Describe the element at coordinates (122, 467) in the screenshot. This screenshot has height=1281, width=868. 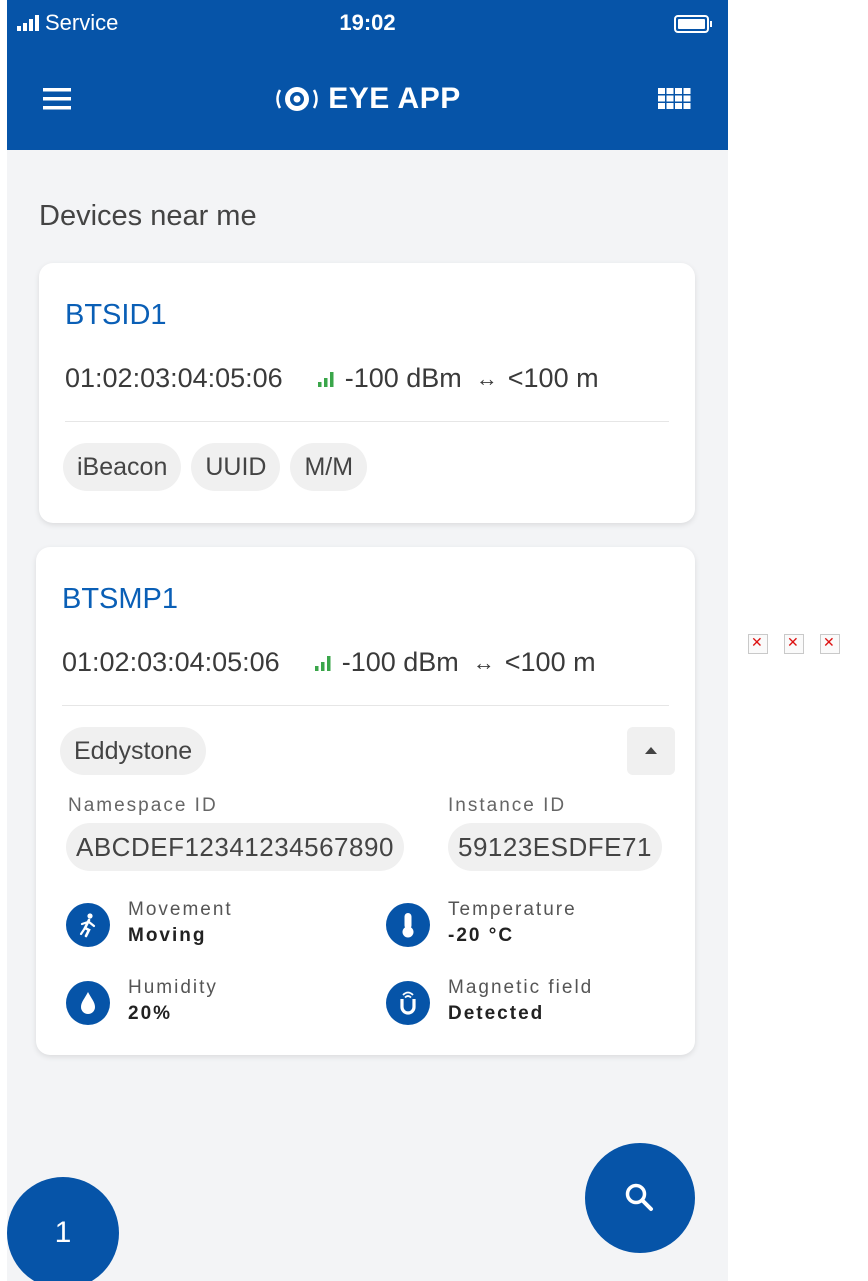
I see `tag-chip: iBeacon` at that location.